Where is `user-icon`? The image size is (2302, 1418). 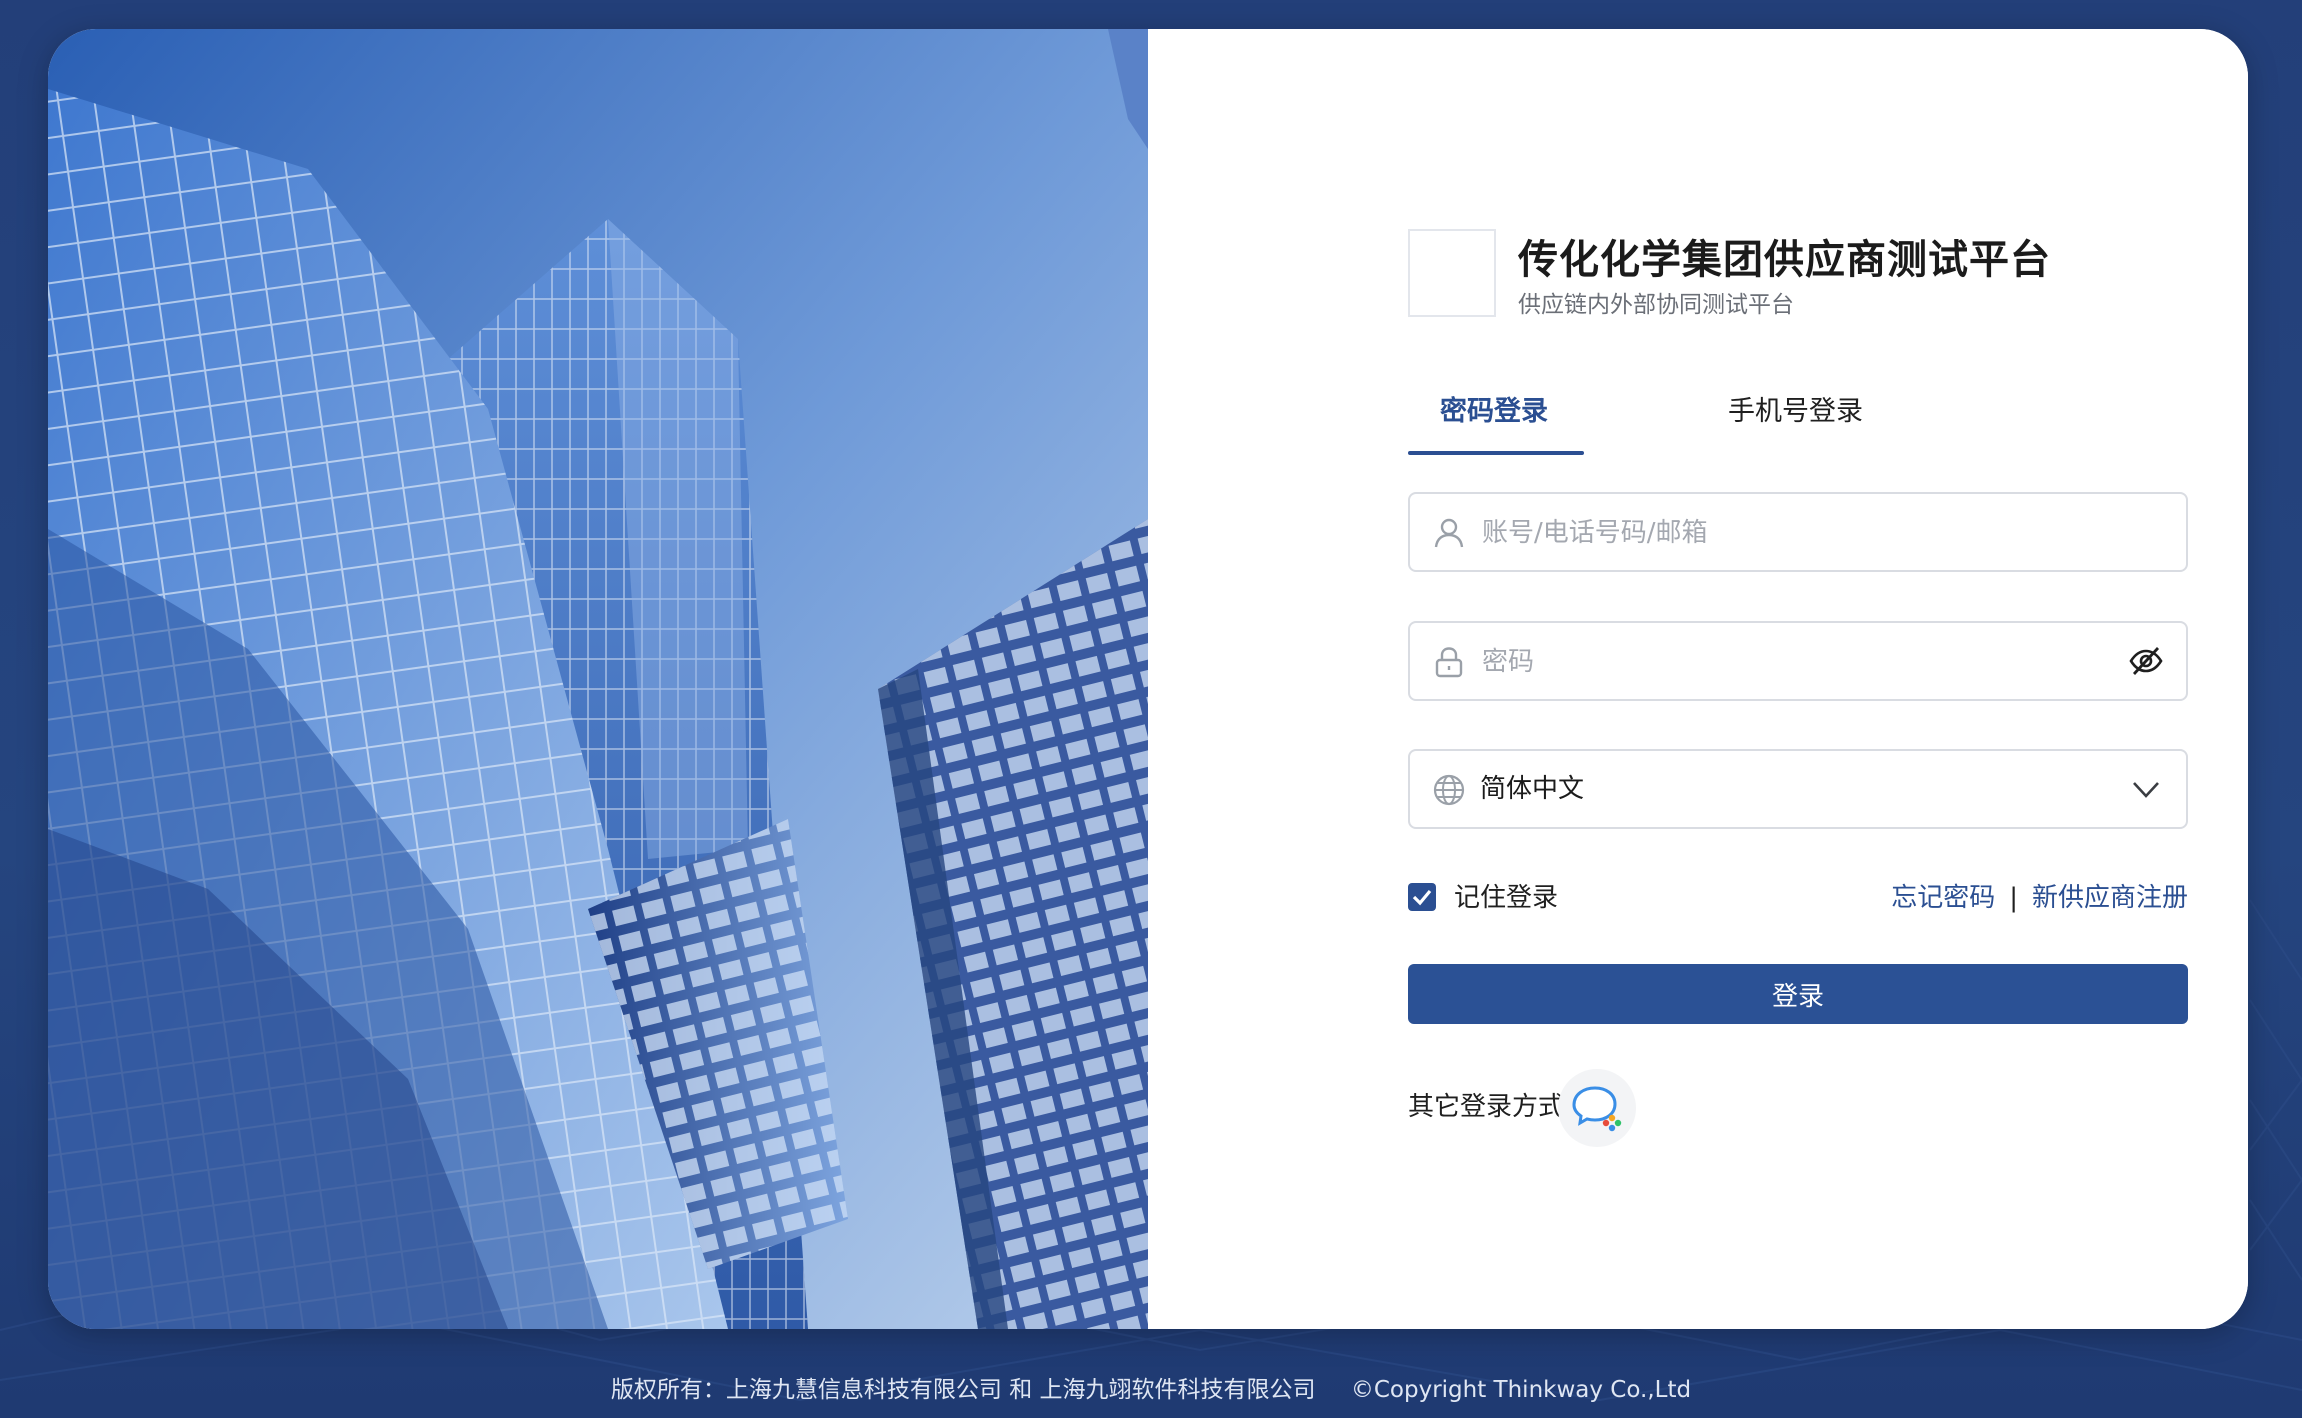 user-icon is located at coordinates (1449, 533).